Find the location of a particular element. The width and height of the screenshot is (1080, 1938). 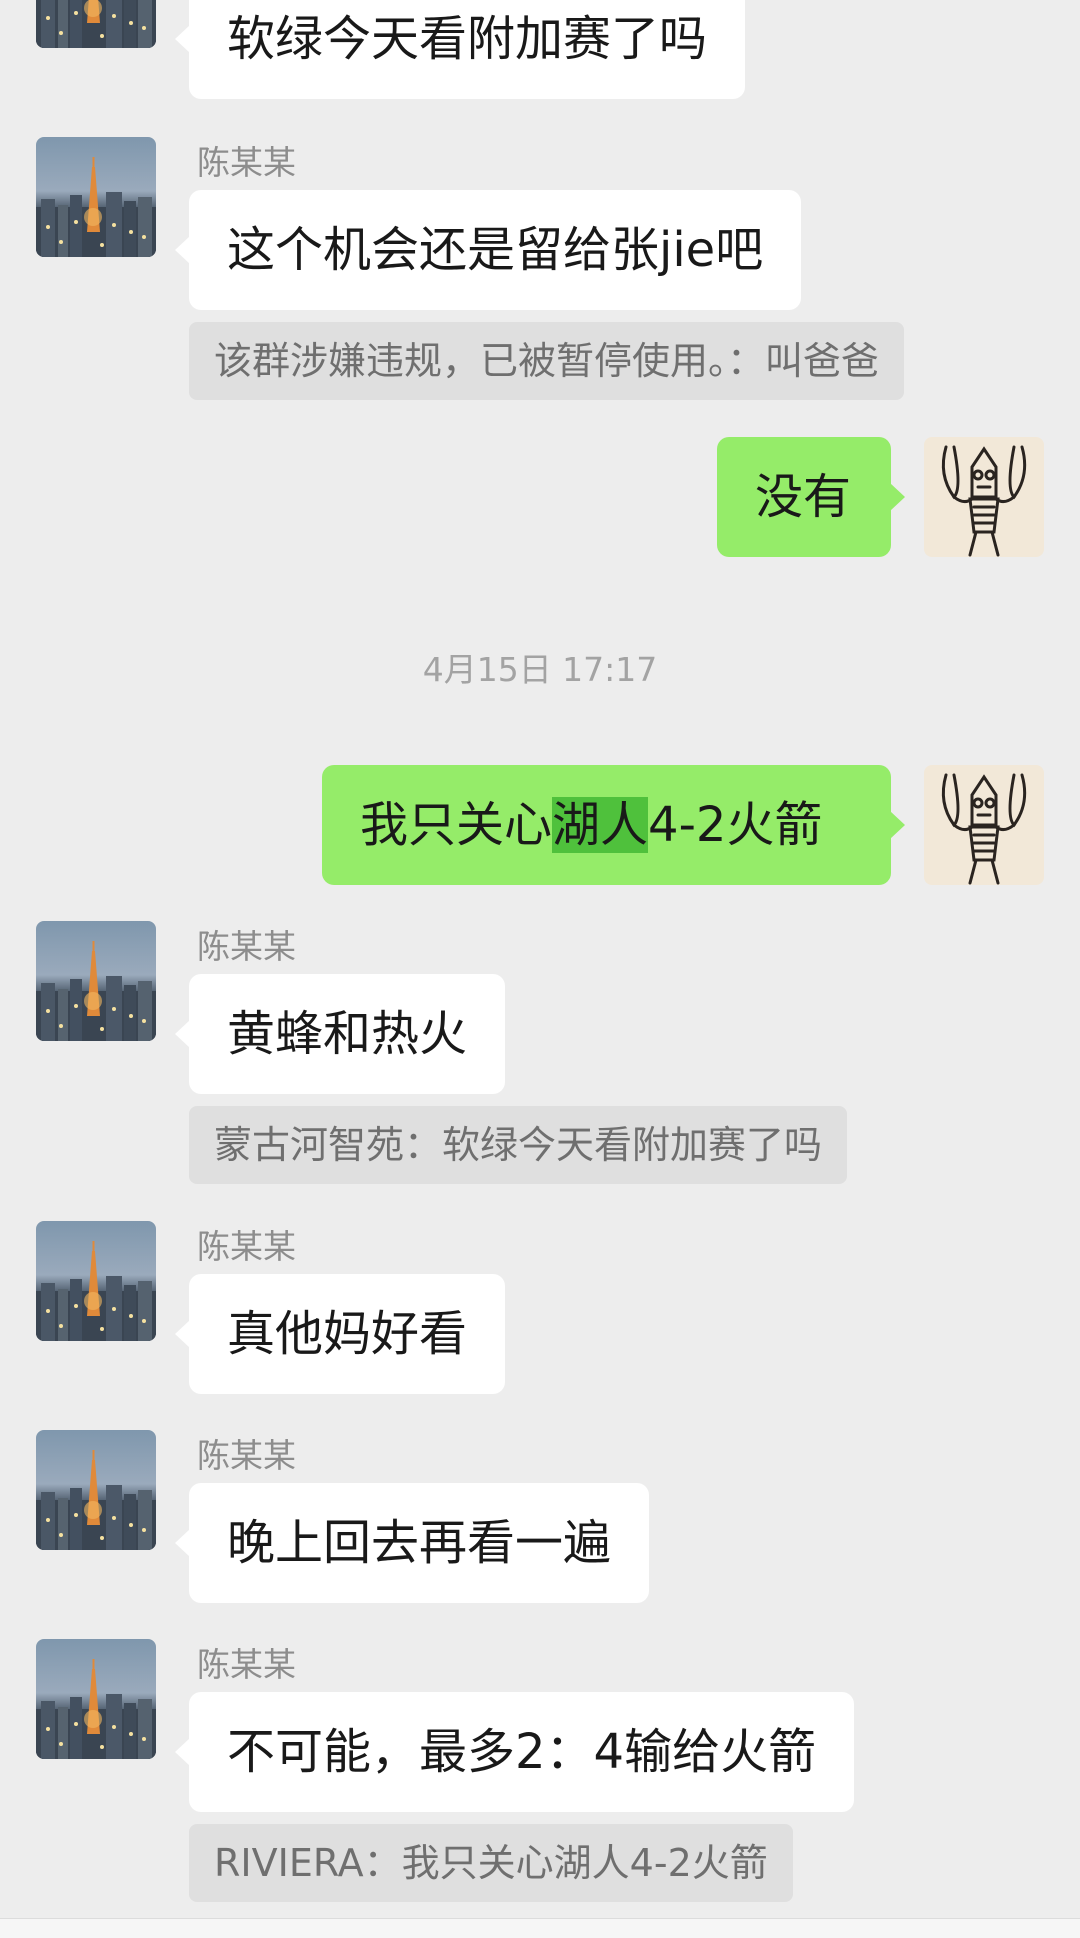

message-bubble: 不可能，最多2：4输给火箭 is located at coordinates (514, 1752).